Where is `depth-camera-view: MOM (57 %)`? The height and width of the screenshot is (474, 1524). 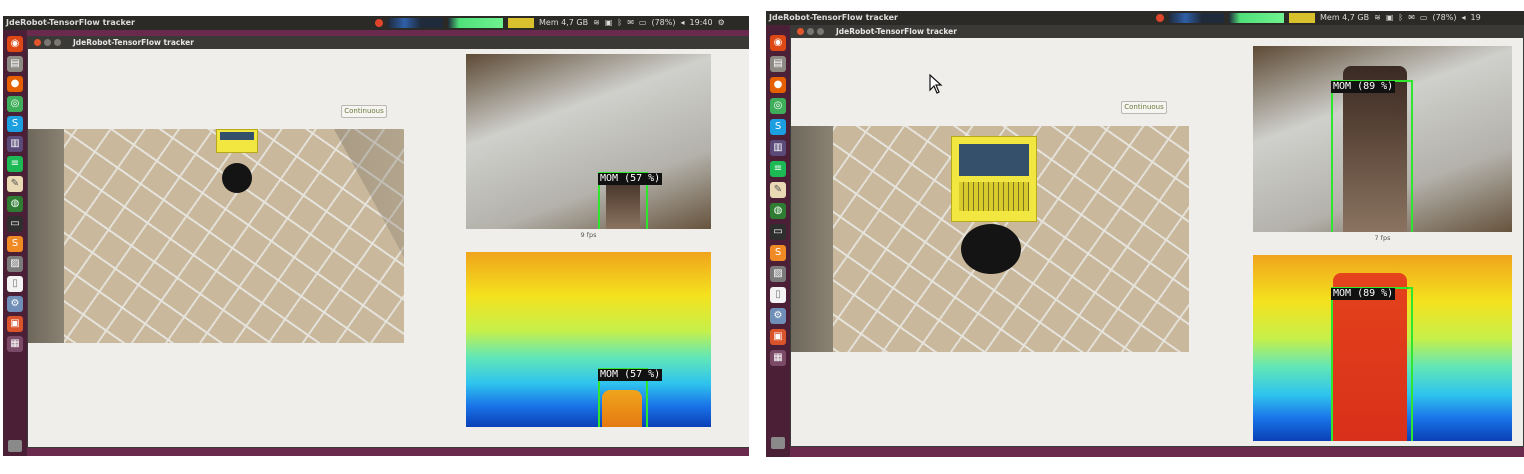 depth-camera-view: MOM (57 %) is located at coordinates (588, 339).